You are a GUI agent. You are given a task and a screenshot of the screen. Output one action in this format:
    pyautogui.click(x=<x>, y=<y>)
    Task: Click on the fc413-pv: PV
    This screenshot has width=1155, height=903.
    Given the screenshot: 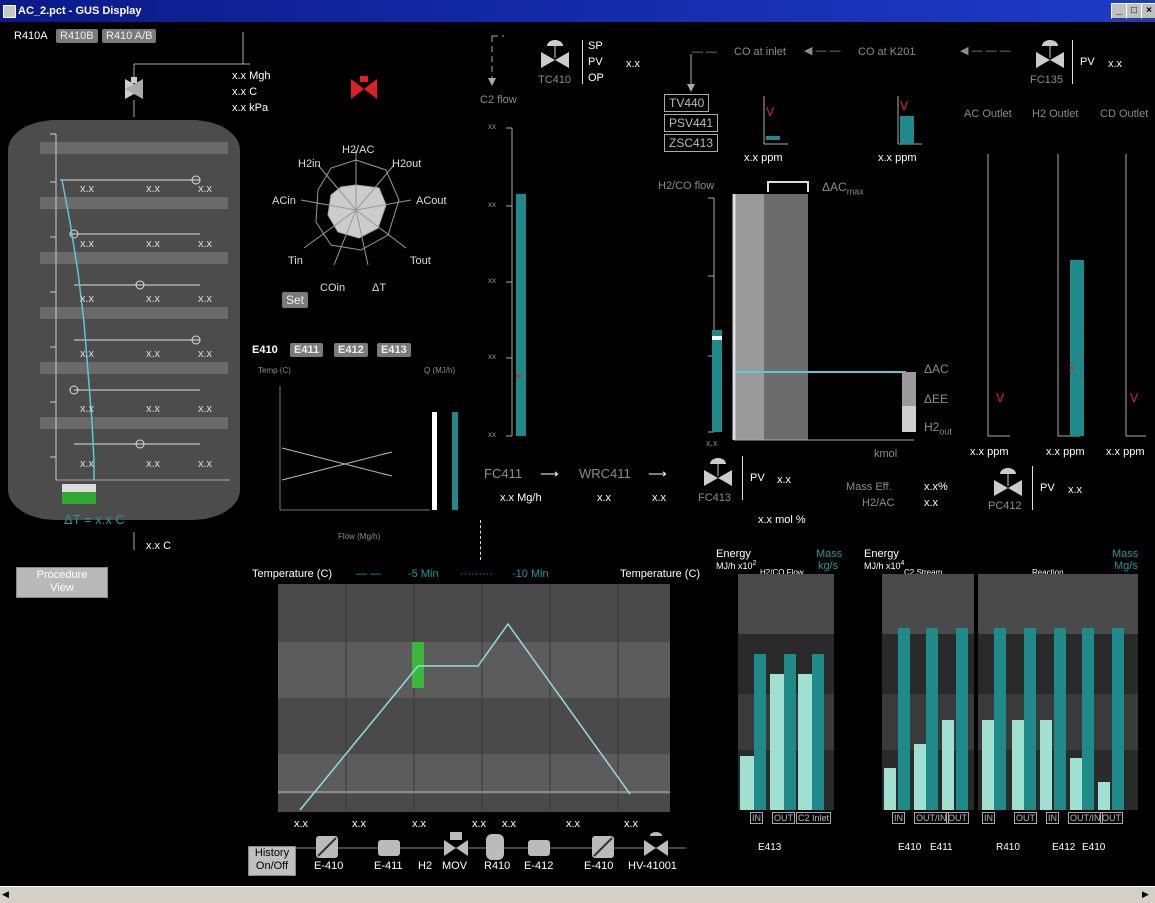 What is the action you would take?
    pyautogui.click(x=757, y=478)
    